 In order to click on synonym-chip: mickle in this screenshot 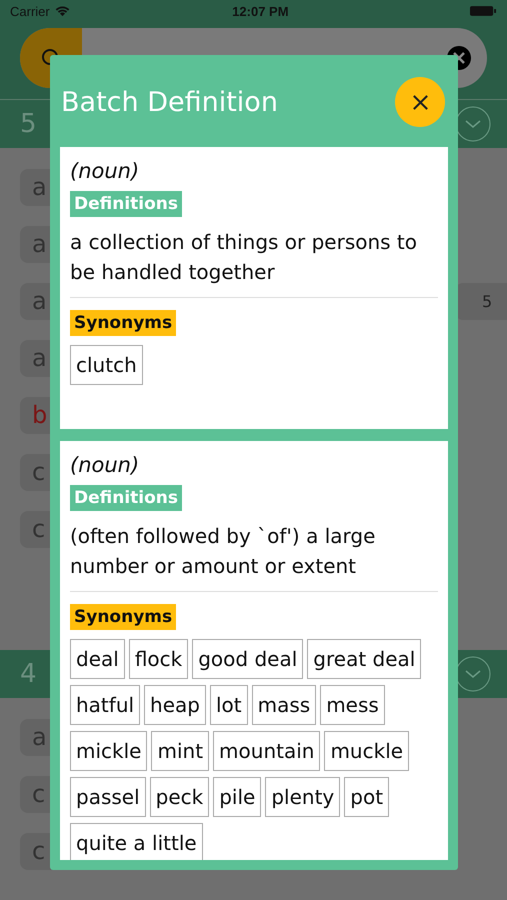, I will do `click(109, 751)`.